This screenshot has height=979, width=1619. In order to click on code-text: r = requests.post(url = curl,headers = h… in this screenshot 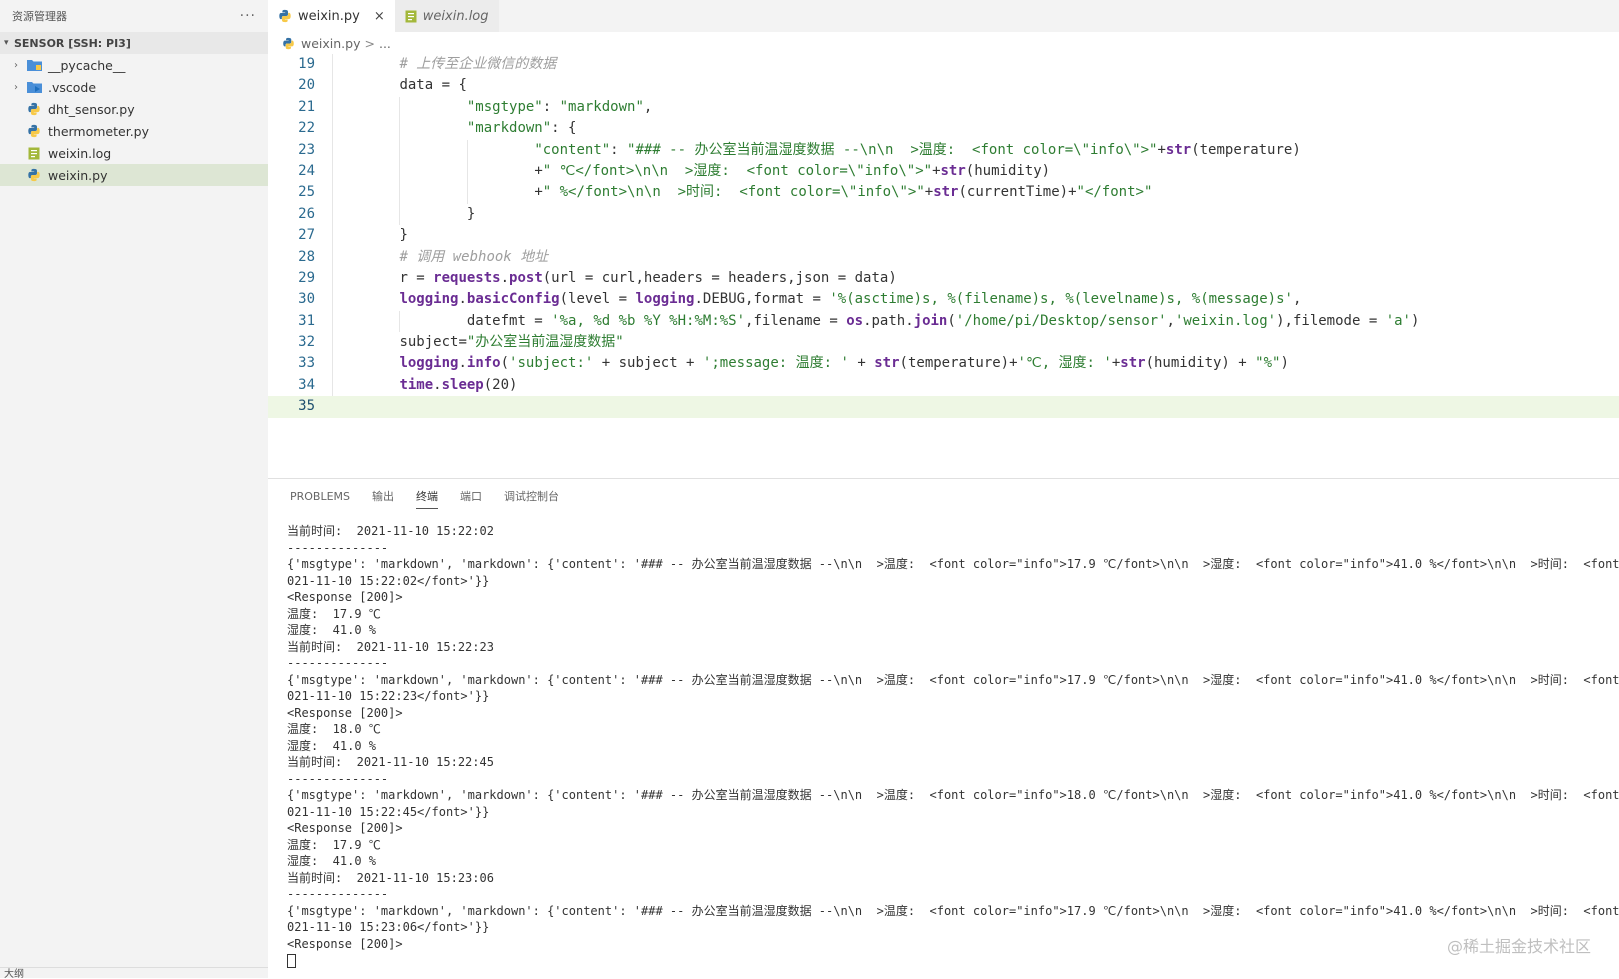, I will do `click(648, 277)`.